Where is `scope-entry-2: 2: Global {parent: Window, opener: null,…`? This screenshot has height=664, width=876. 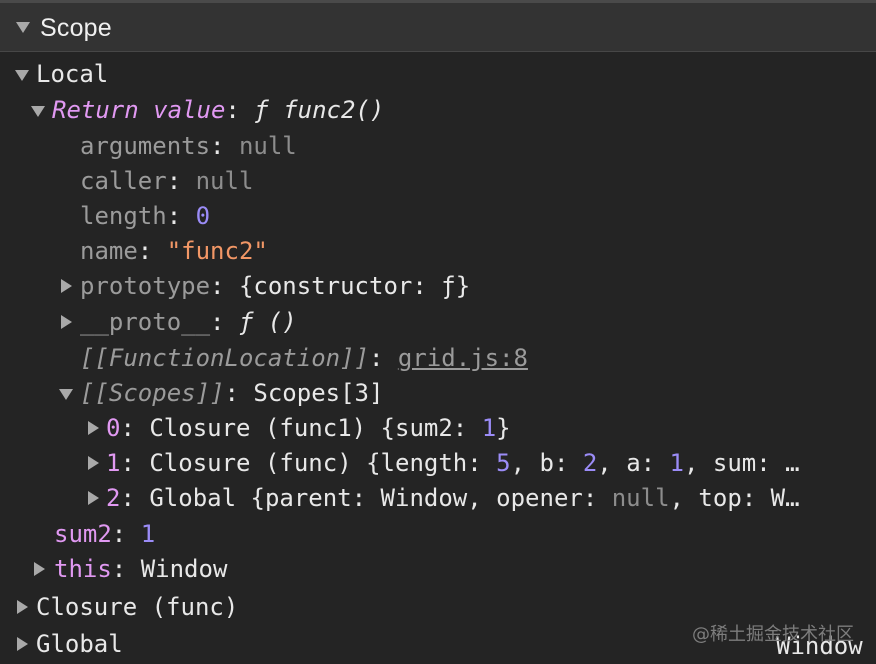
scope-entry-2: 2: Global {parent: Window, opener: null,… is located at coordinates (438, 498).